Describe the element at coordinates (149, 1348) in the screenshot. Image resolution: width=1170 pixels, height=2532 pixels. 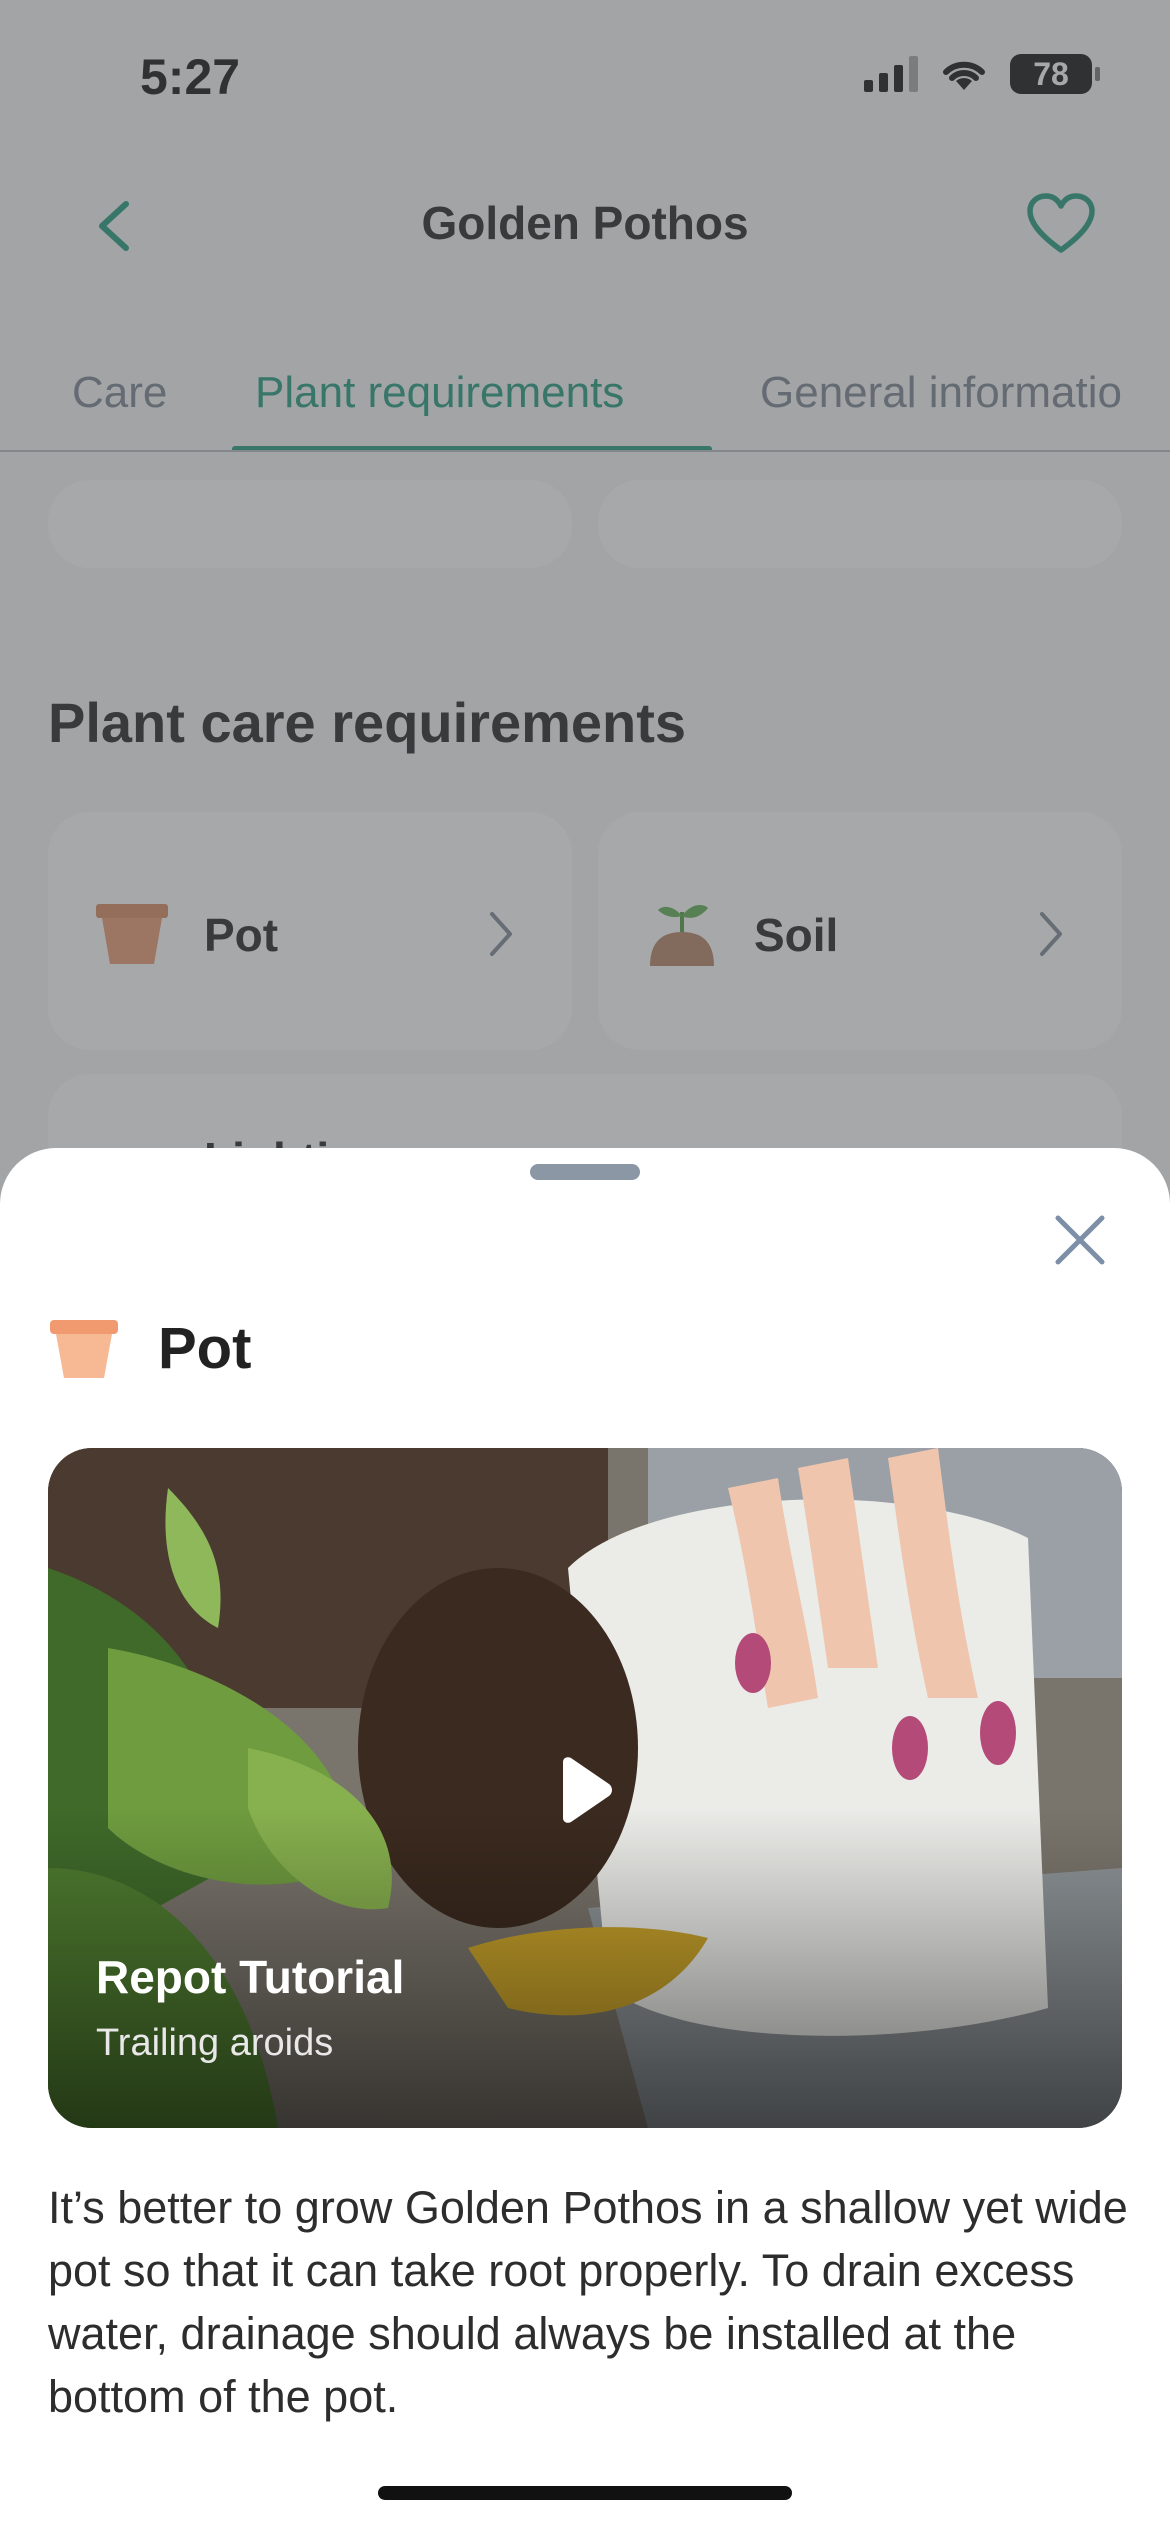
I see `sheet-header: Pot` at that location.